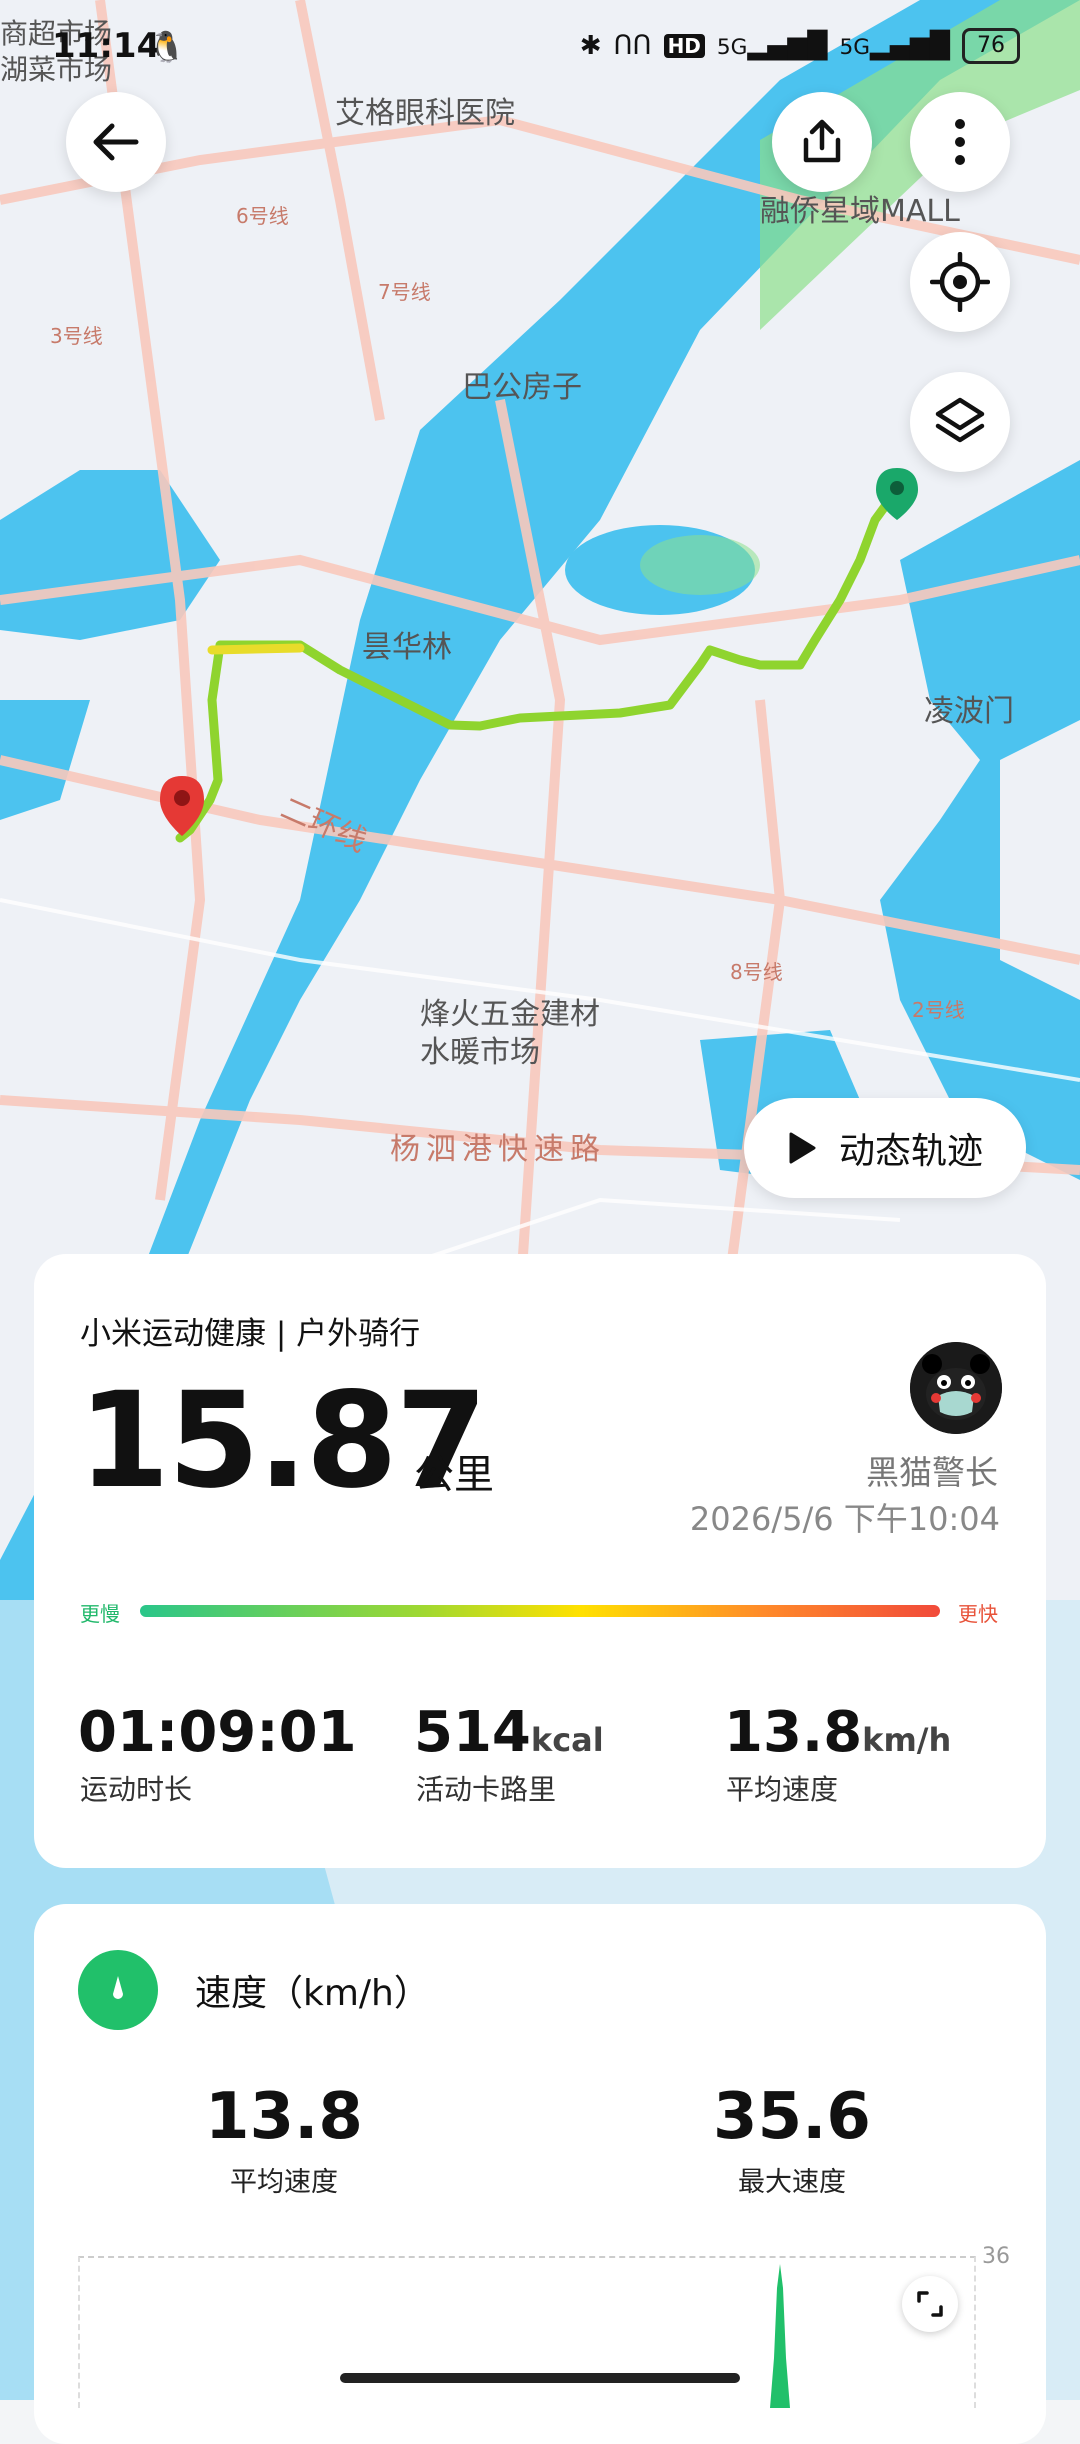 The height and width of the screenshot is (2444, 1080). I want to click on signal-icon: 5G▂▄▆█, so click(772, 46).